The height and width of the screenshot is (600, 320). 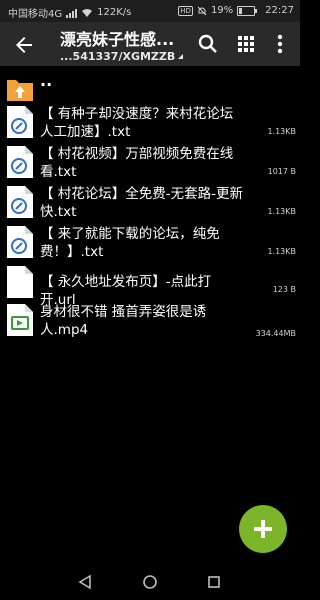 I want to click on file-row: 【 永久地址发布页】-点此打开.url 123 B, so click(x=150, y=285).